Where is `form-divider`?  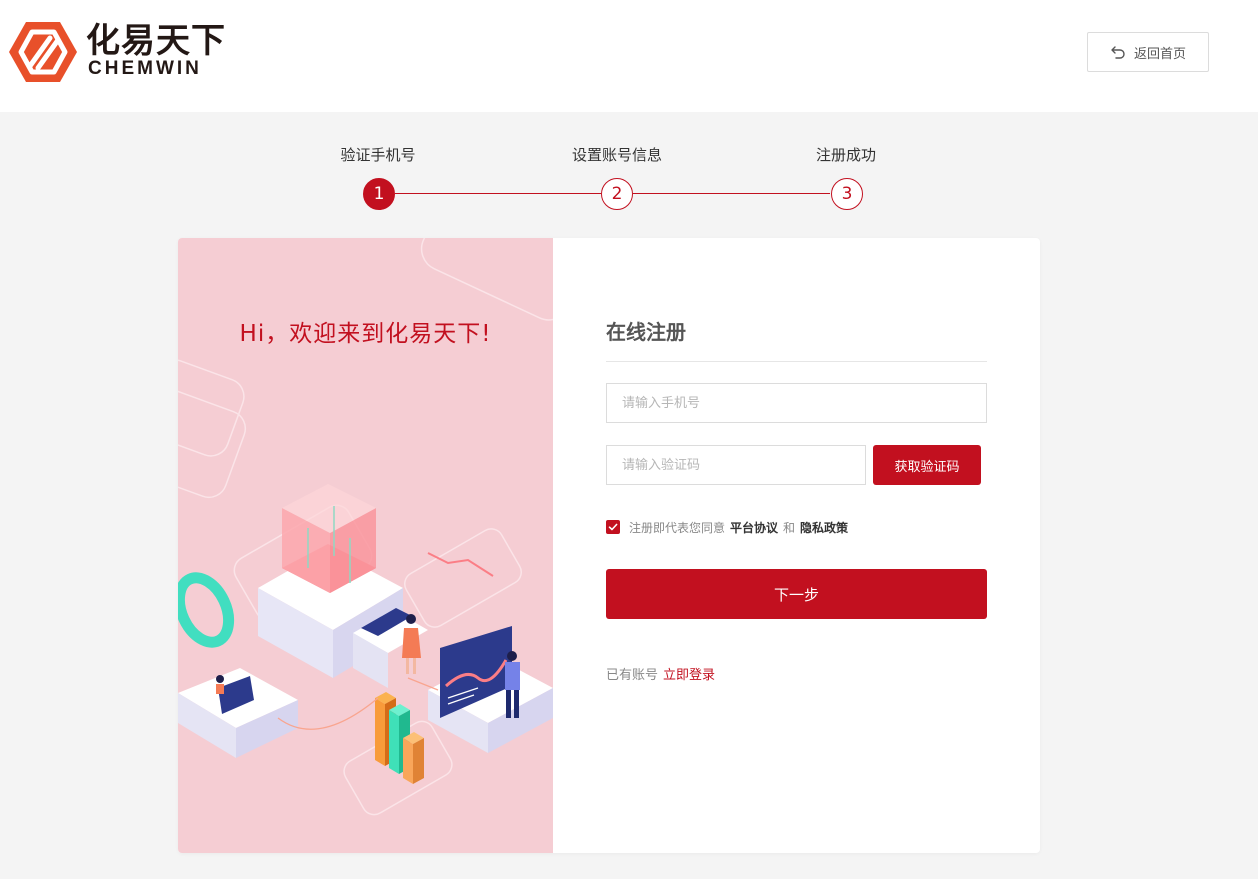
form-divider is located at coordinates (796, 361).